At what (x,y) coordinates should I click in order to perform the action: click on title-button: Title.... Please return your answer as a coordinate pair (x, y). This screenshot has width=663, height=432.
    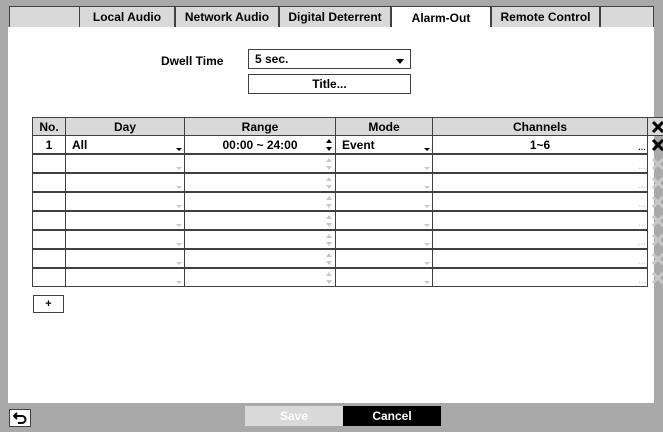
    Looking at the image, I should click on (329, 84).